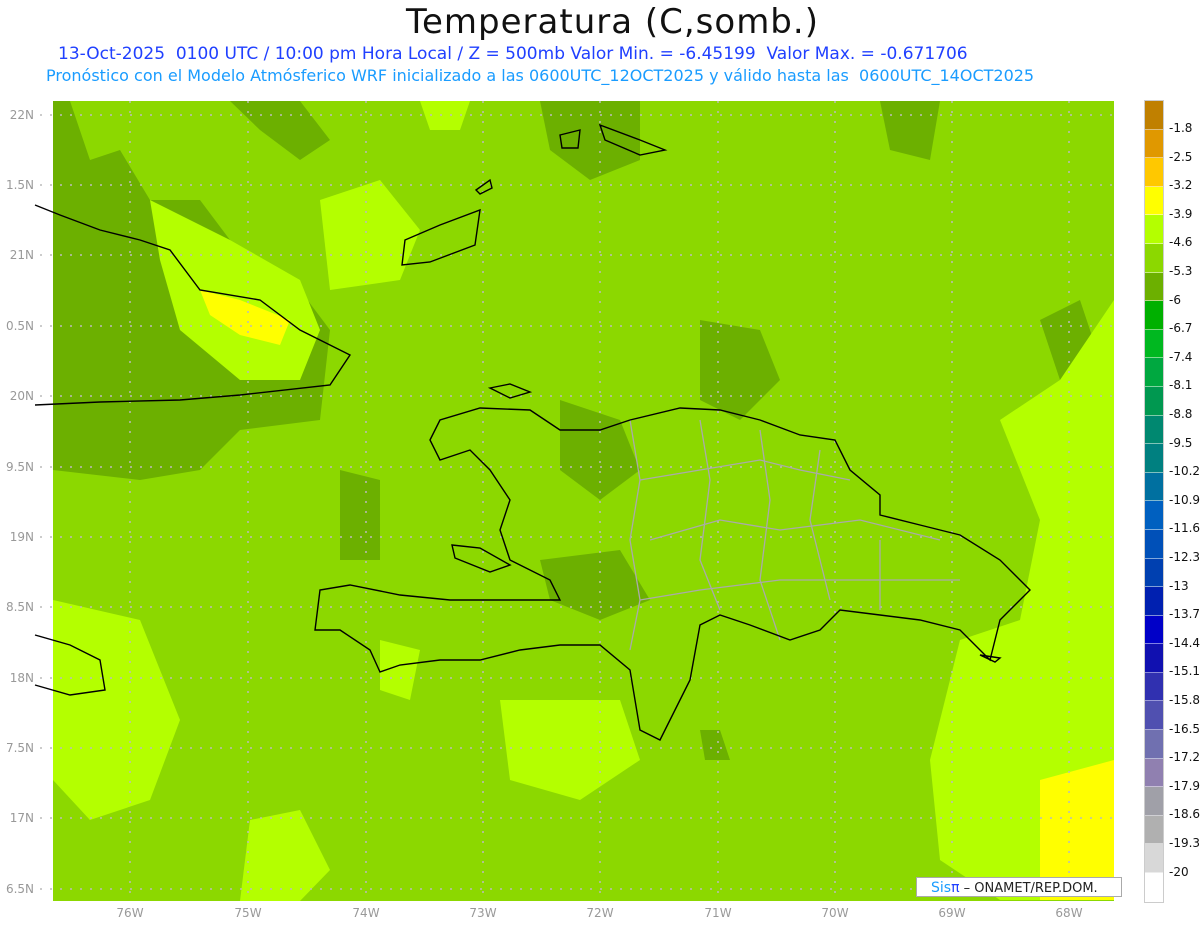  I want to click on colorbar-label: -6, so click(1175, 299).